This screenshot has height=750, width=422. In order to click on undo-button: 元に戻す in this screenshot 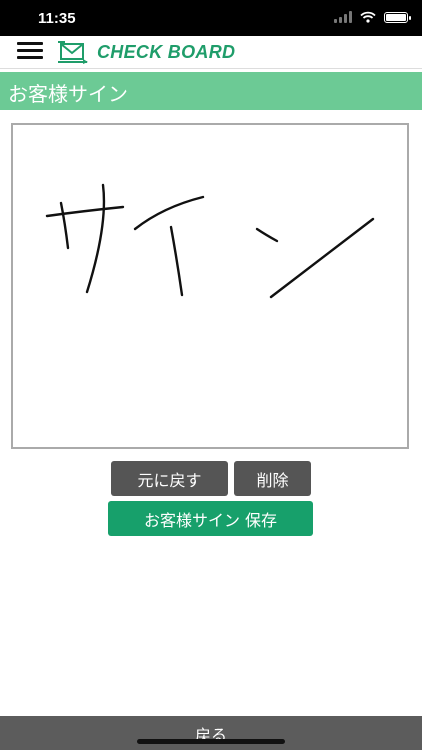, I will do `click(169, 478)`.